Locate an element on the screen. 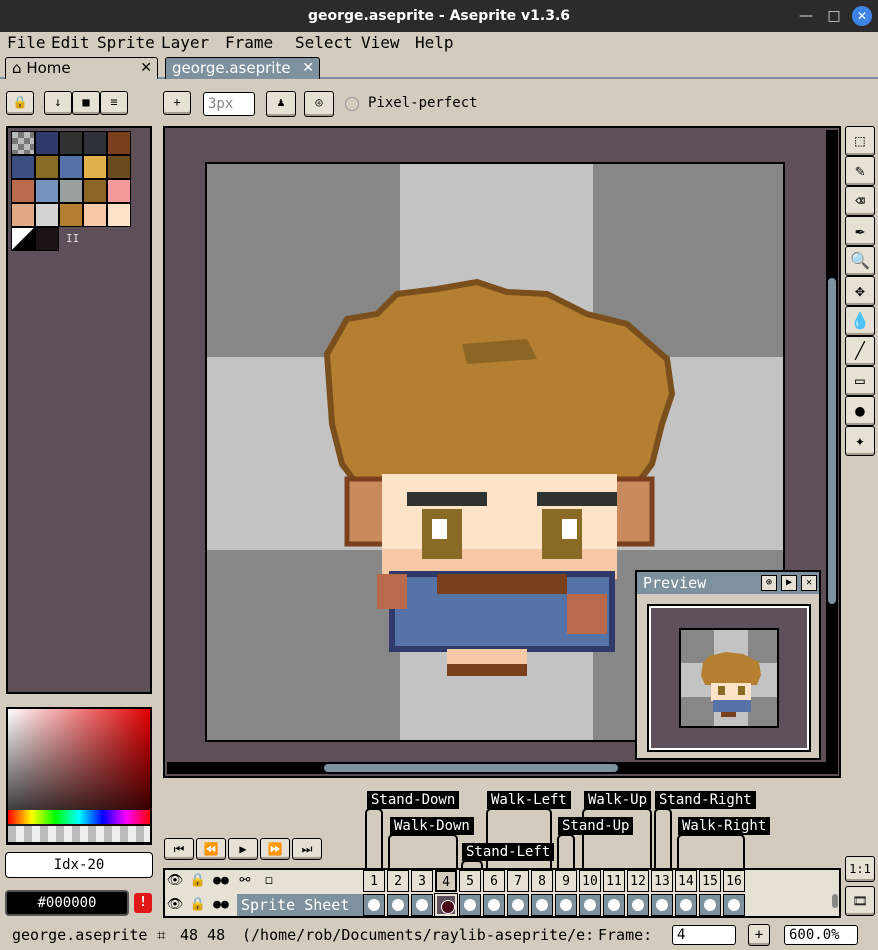 Image resolution: width=878 pixels, height=950 pixels. move-icon: ✥ is located at coordinates (860, 291).